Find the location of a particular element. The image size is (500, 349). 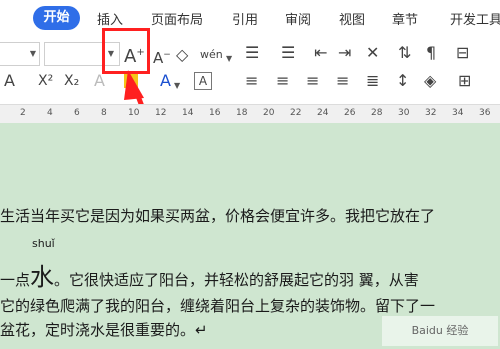

text-line-2: 一点水。它很快适应了阳台，并轻松的舒展起它的羽 翼，从害 is located at coordinates (209, 274).